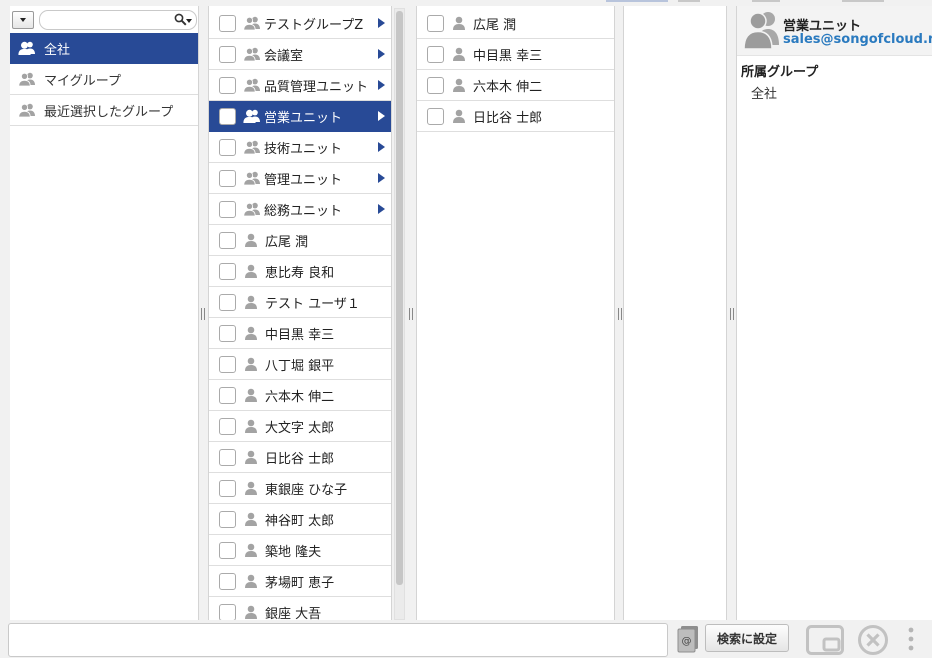  I want to click on group-avatar-icon, so click(761, 30).